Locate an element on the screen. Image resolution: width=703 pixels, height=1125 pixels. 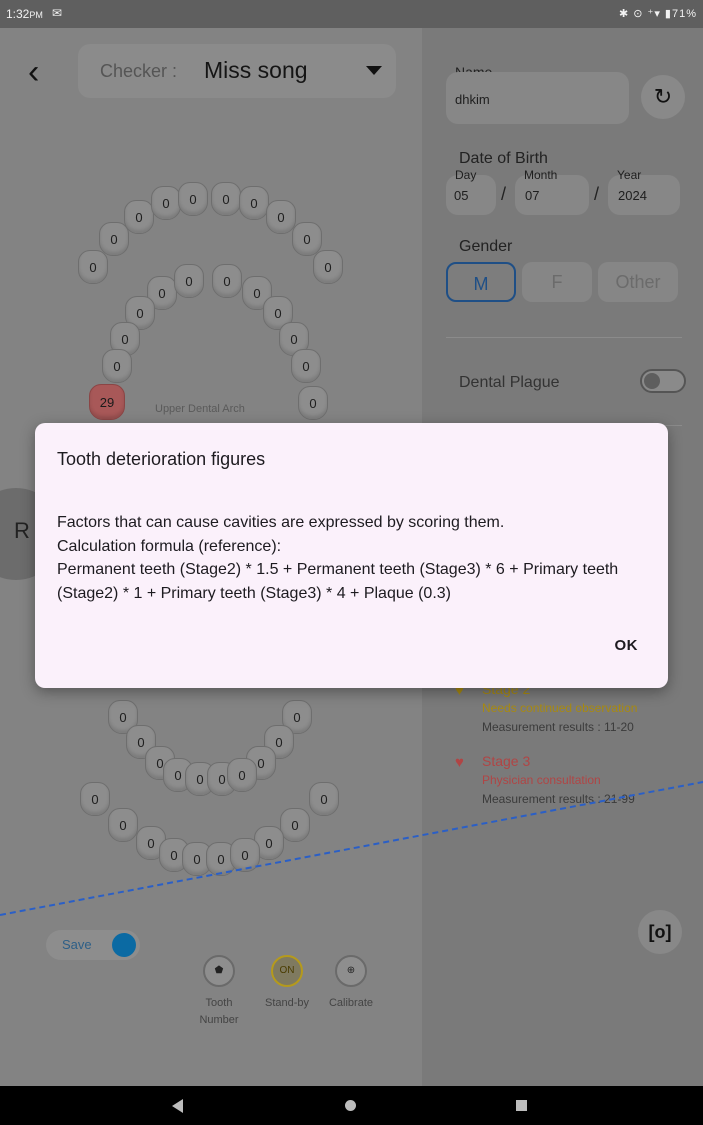
scan-button: [o] is located at coordinates (660, 932).